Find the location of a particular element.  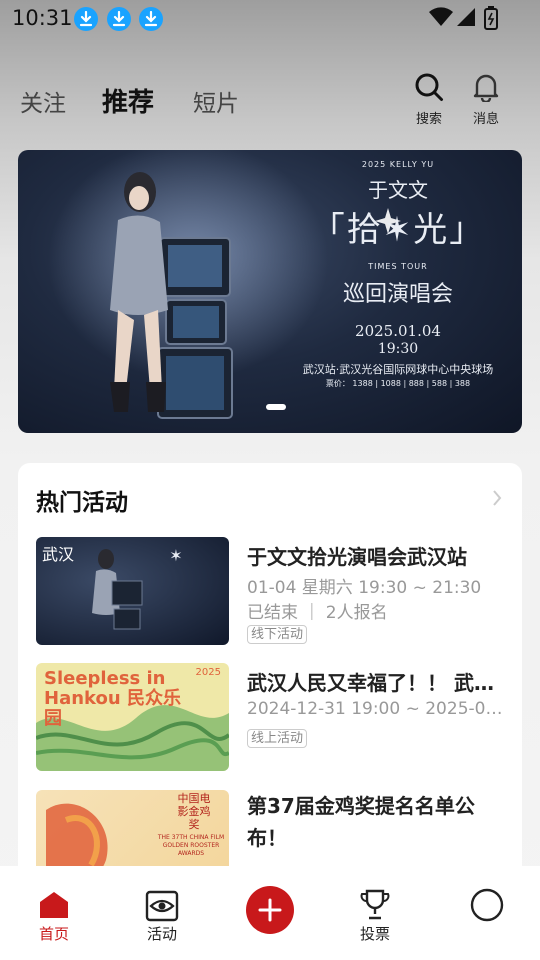

signal-icon is located at coordinates (466, 19).